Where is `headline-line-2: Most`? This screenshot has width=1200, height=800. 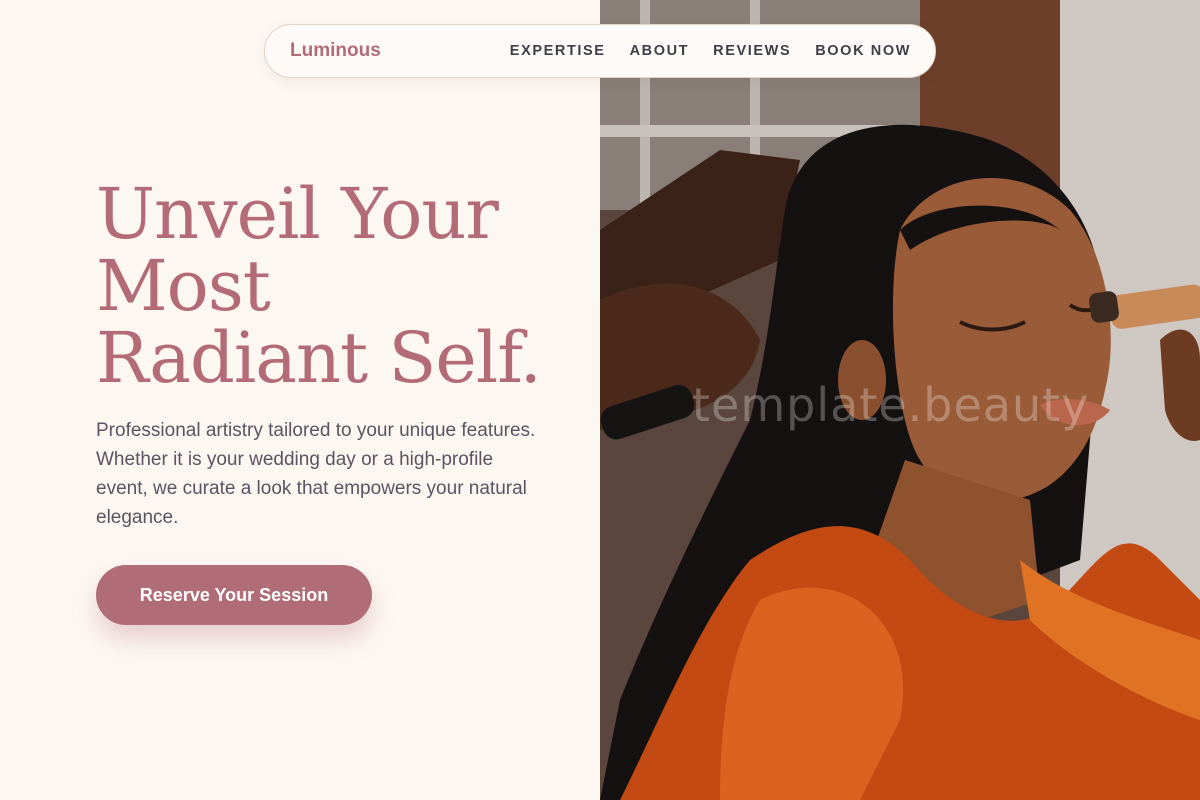 headline-line-2: Most is located at coordinates (183, 286).